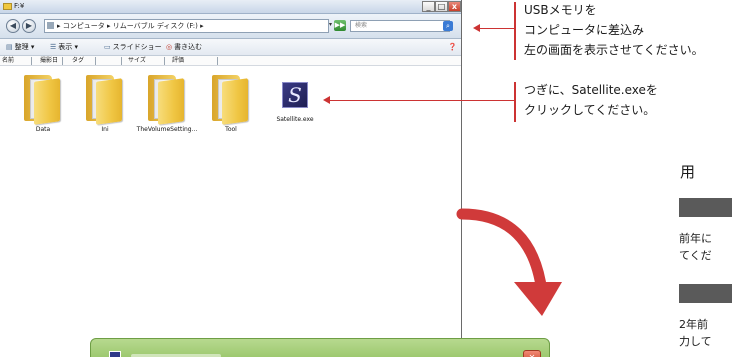 This screenshot has width=732, height=357. What do you see at coordinates (695, 341) in the screenshot?
I see `section-text-line: 力して` at bounding box center [695, 341].